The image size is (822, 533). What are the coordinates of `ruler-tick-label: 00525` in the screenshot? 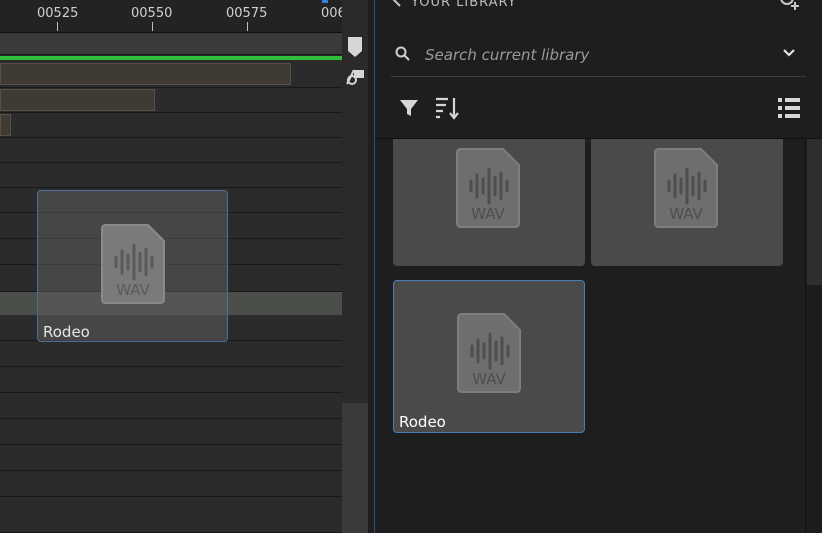 It's located at (58, 13).